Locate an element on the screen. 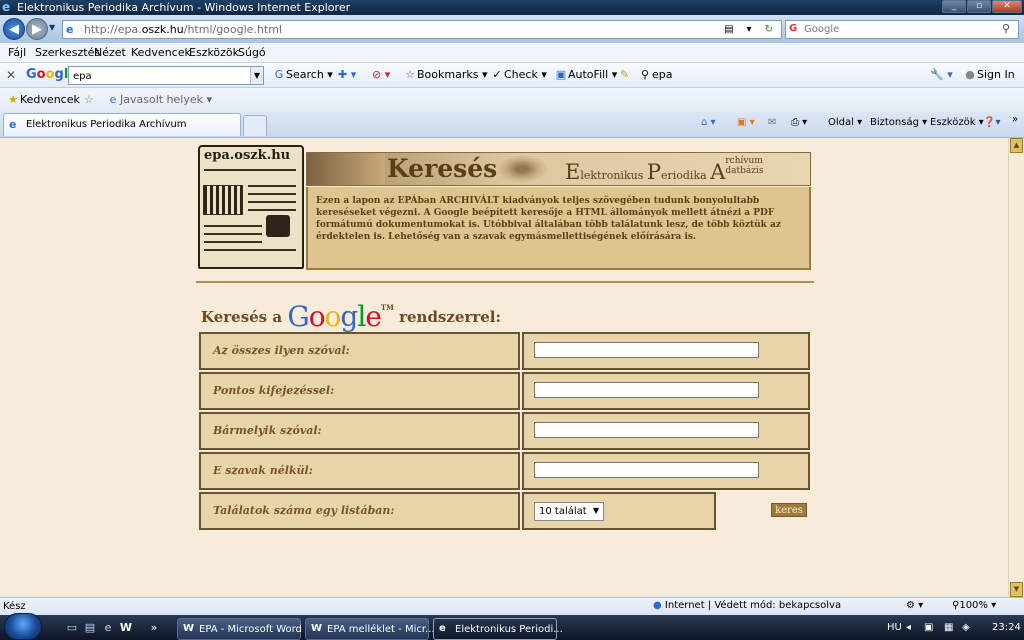 Image resolution: width=1024 pixels, height=640 pixels. close-toolbar-icon: ✕ is located at coordinates (11, 75).